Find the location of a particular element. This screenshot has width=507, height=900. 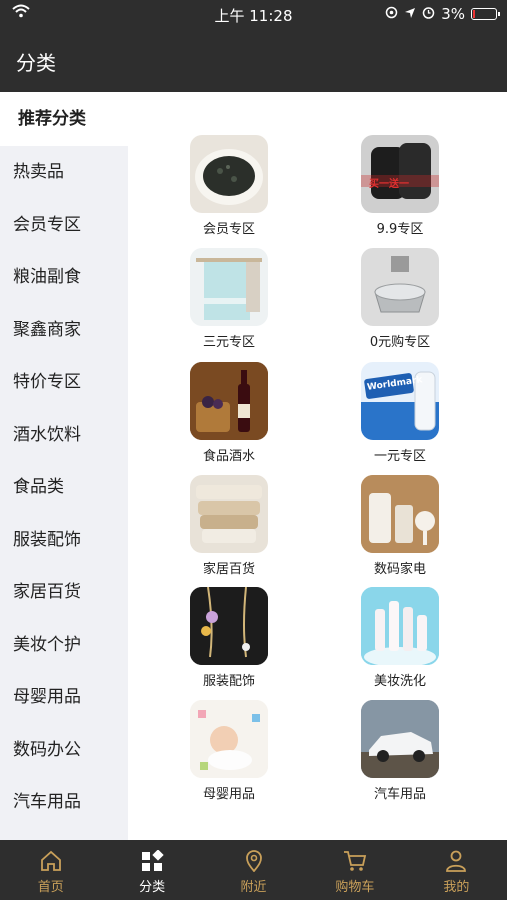

tab-label: 分类 is located at coordinates (152, 887).